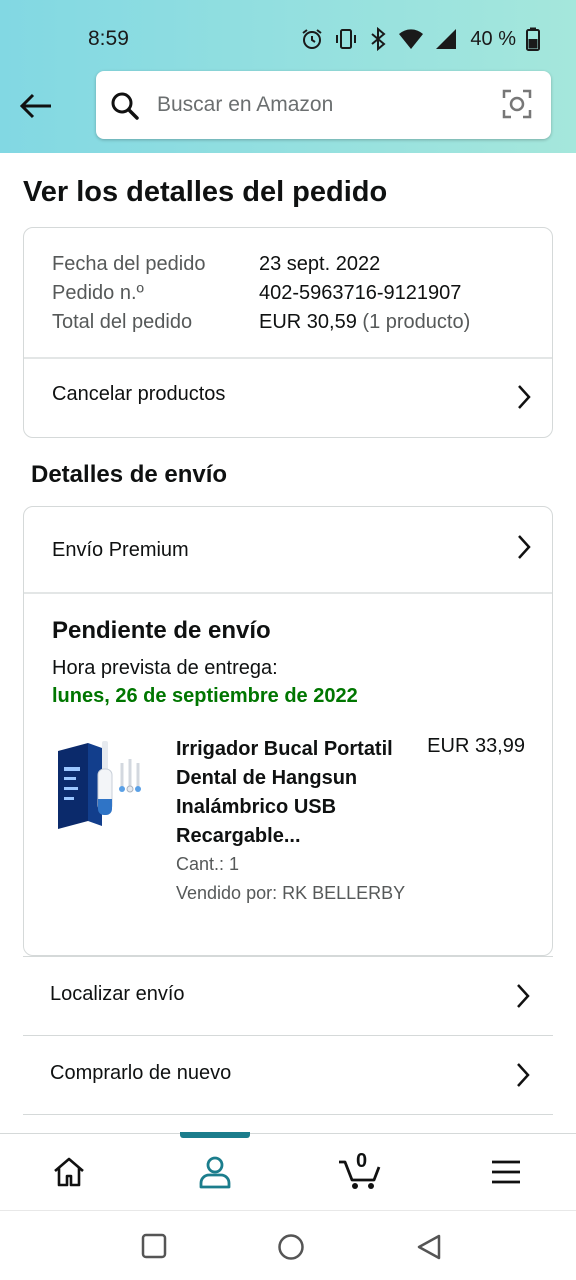  I want to click on bluetooth-icon, so click(378, 39).